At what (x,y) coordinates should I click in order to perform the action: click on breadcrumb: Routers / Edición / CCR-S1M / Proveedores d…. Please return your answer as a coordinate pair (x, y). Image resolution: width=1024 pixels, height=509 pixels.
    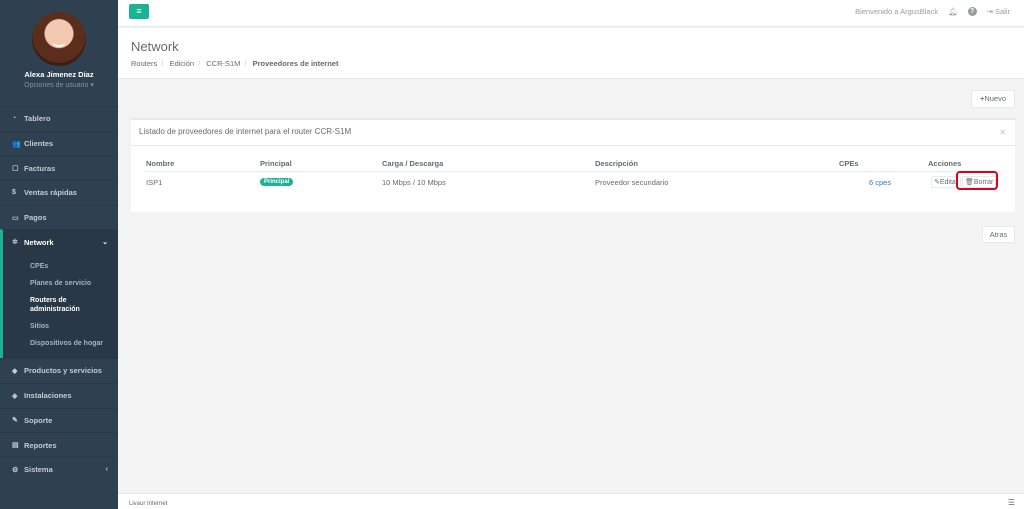
    Looking at the image, I should click on (235, 63).